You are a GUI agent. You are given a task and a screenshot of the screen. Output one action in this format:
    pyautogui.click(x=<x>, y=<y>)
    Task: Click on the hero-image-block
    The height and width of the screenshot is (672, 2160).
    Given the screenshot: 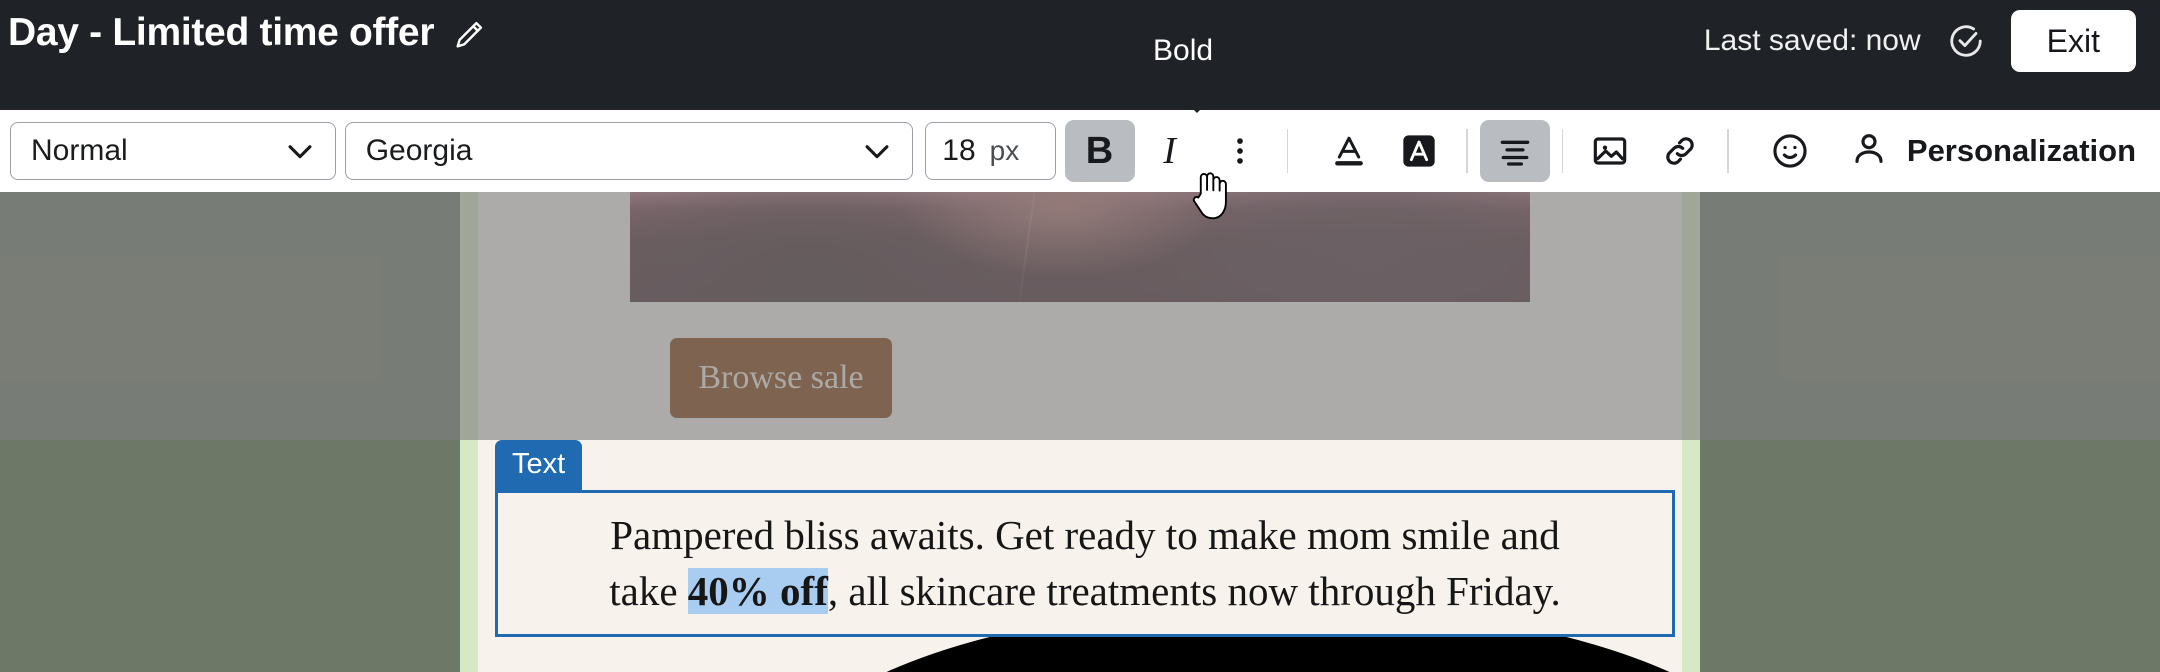 What is the action you would take?
    pyautogui.click(x=1080, y=247)
    